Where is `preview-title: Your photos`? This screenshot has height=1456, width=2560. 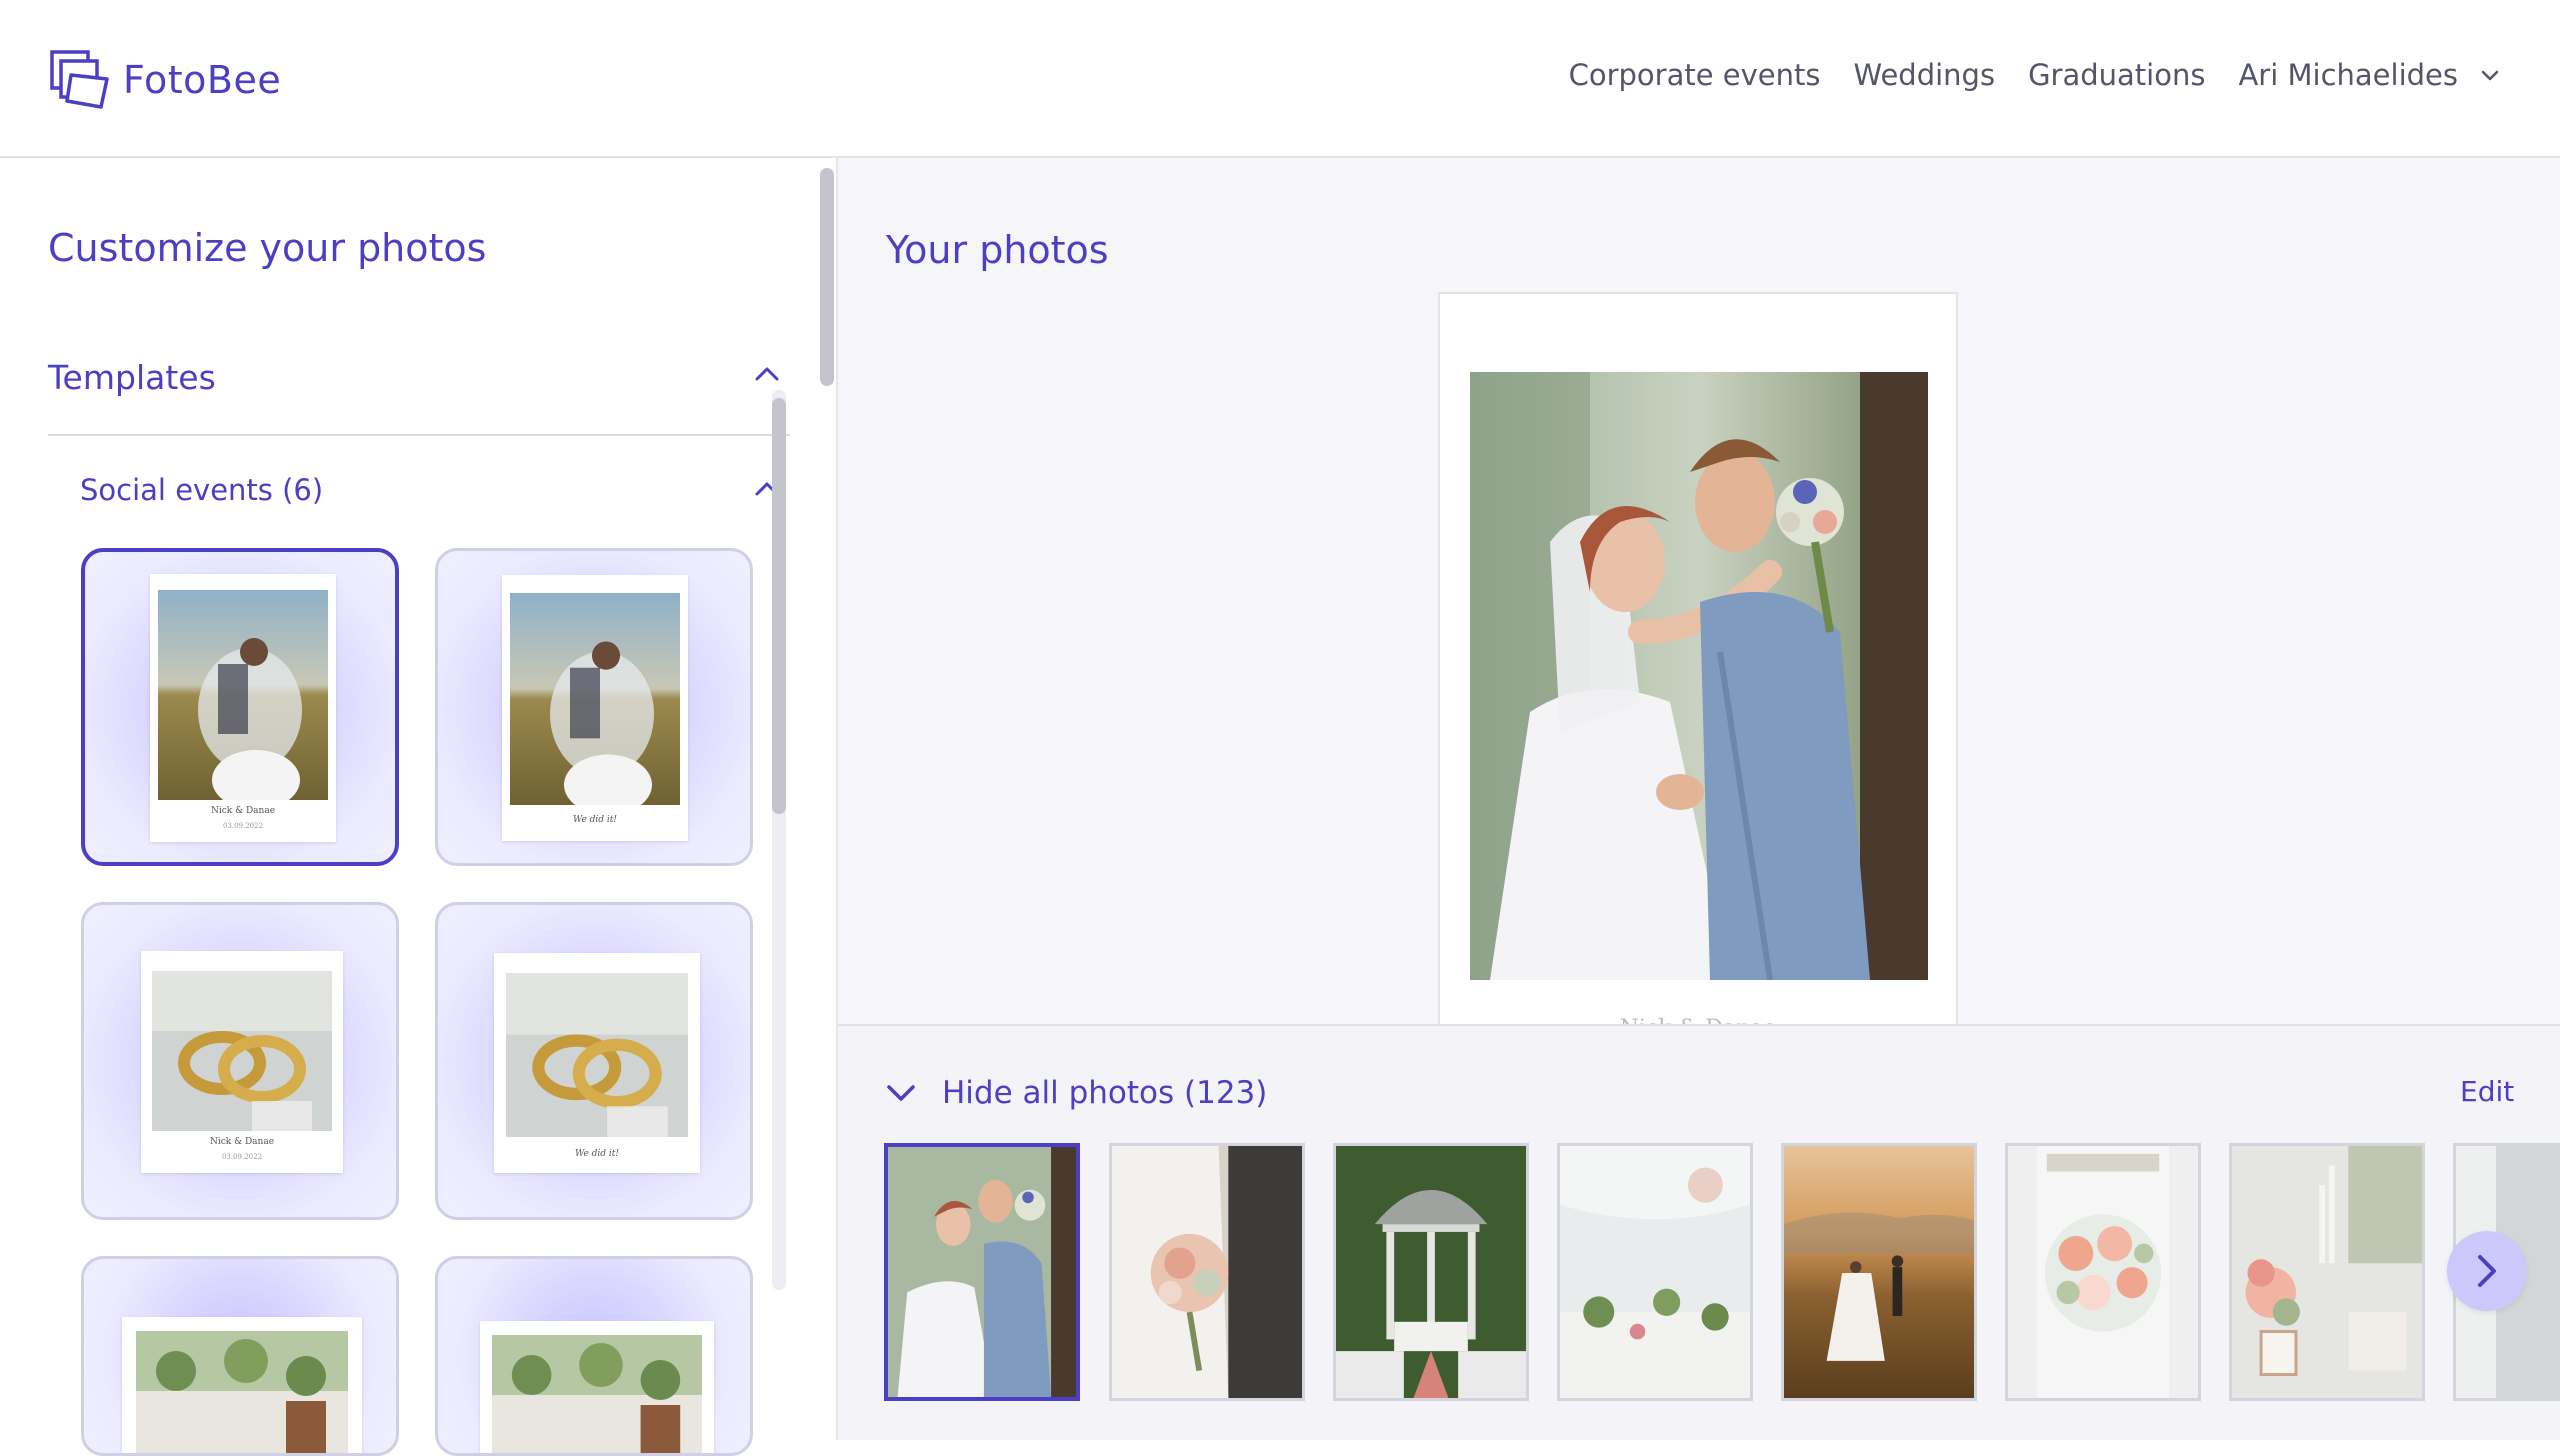
preview-title: Your photos is located at coordinates (997, 250).